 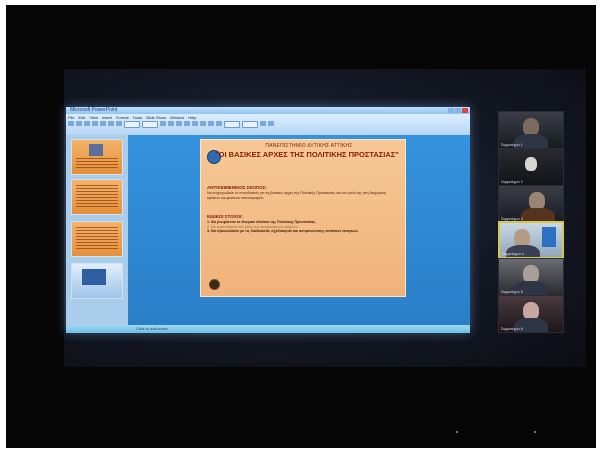 What do you see at coordinates (203, 123) in the screenshot?
I see `align-right-icon` at bounding box center [203, 123].